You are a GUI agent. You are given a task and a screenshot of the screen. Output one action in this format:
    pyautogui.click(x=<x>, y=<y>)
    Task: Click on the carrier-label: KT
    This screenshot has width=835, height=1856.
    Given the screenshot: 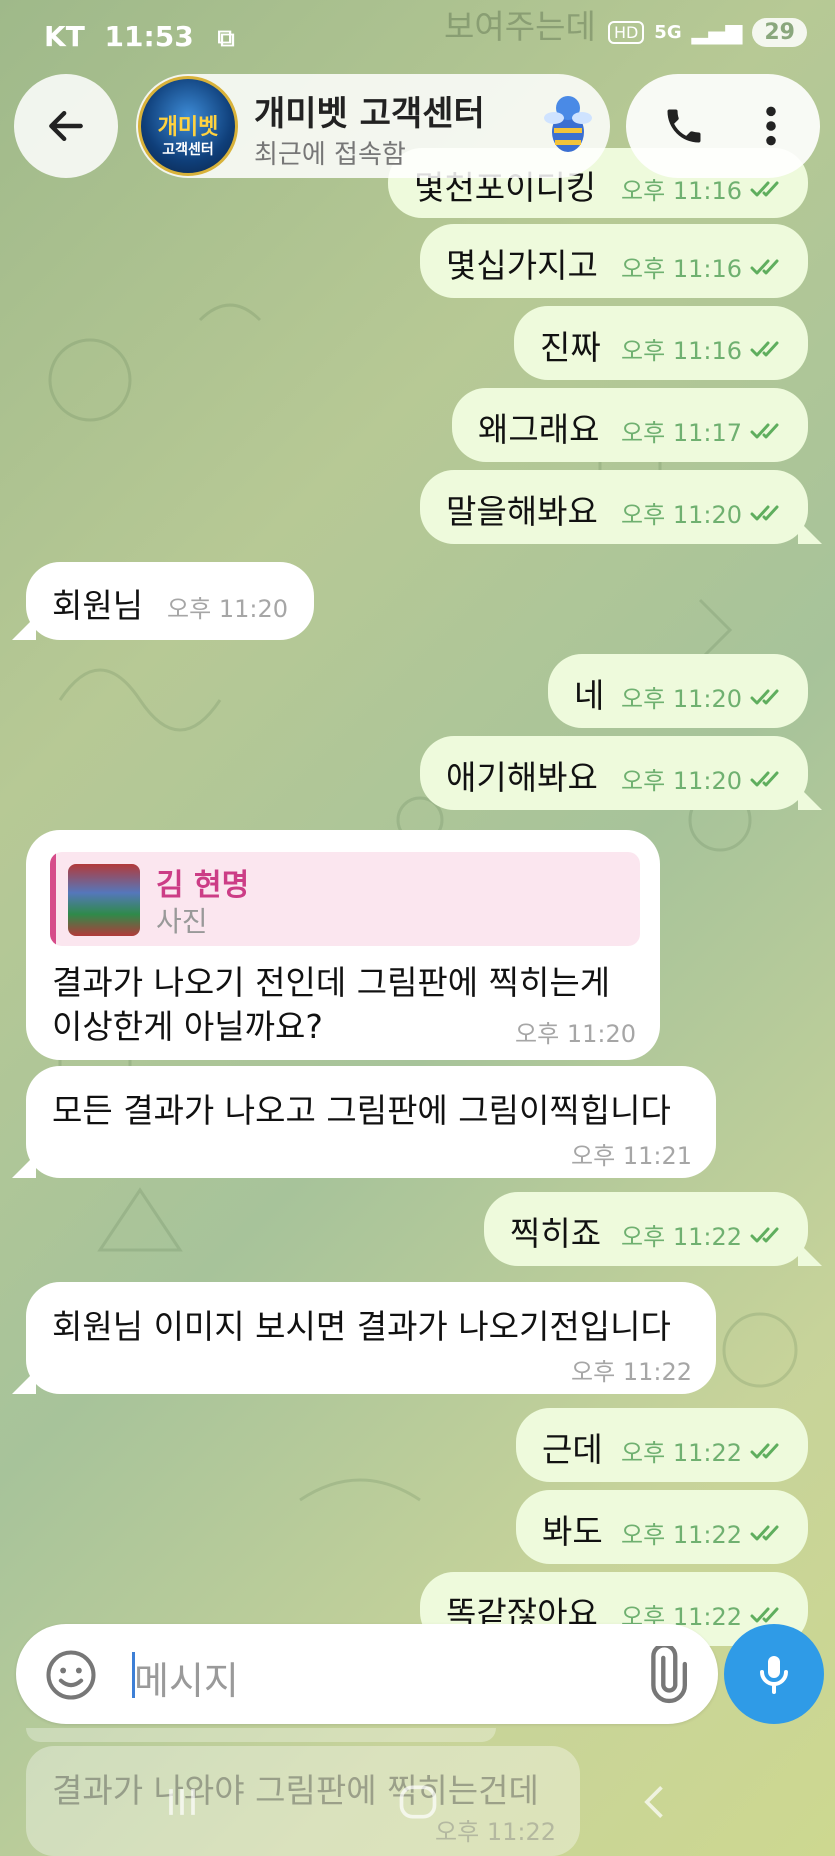 What is the action you would take?
    pyautogui.click(x=64, y=36)
    